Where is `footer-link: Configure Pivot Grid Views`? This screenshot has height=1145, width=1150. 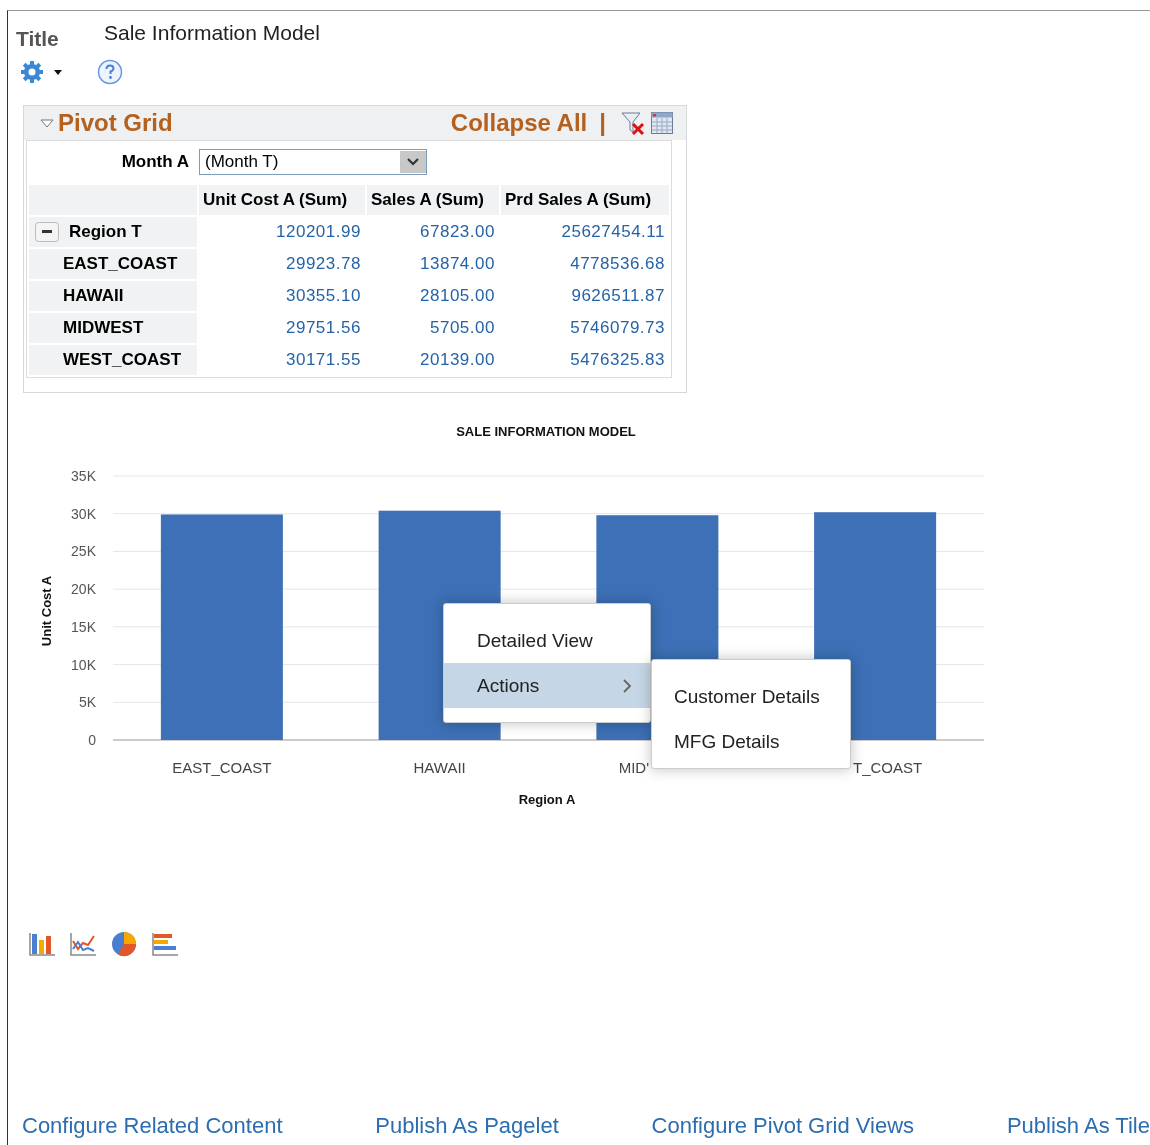
footer-link: Configure Pivot Grid Views is located at coordinates (783, 1126).